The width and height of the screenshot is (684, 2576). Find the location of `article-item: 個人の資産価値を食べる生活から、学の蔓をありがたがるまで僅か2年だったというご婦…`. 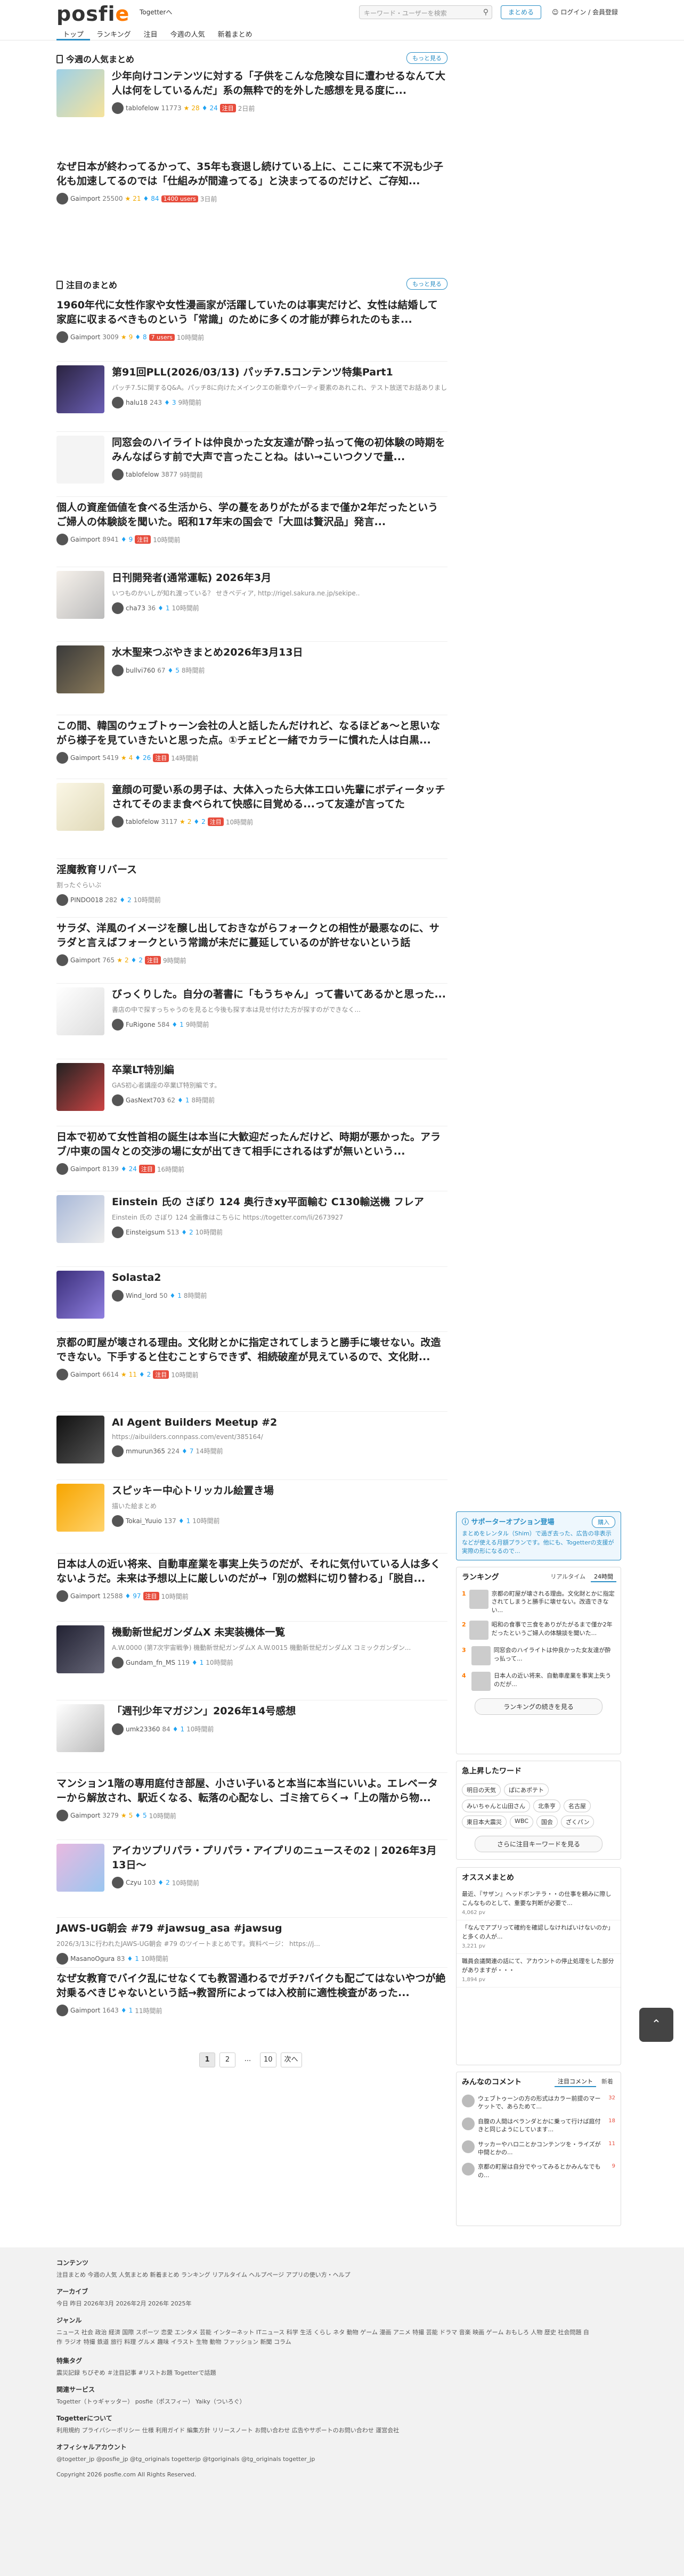

article-item: 個人の資産価値を食べる生活から、学の蔓をありがたがるまで僅か2年だったというご婦… is located at coordinates (251, 523).